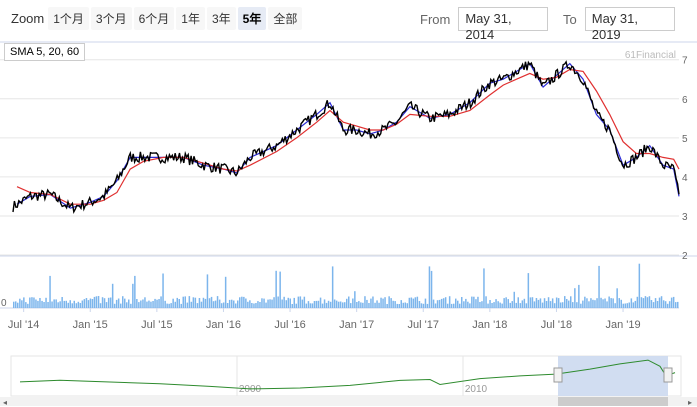 The image size is (697, 407). What do you see at coordinates (558, 375) in the screenshot?
I see `navigator-handle-left` at bounding box center [558, 375].